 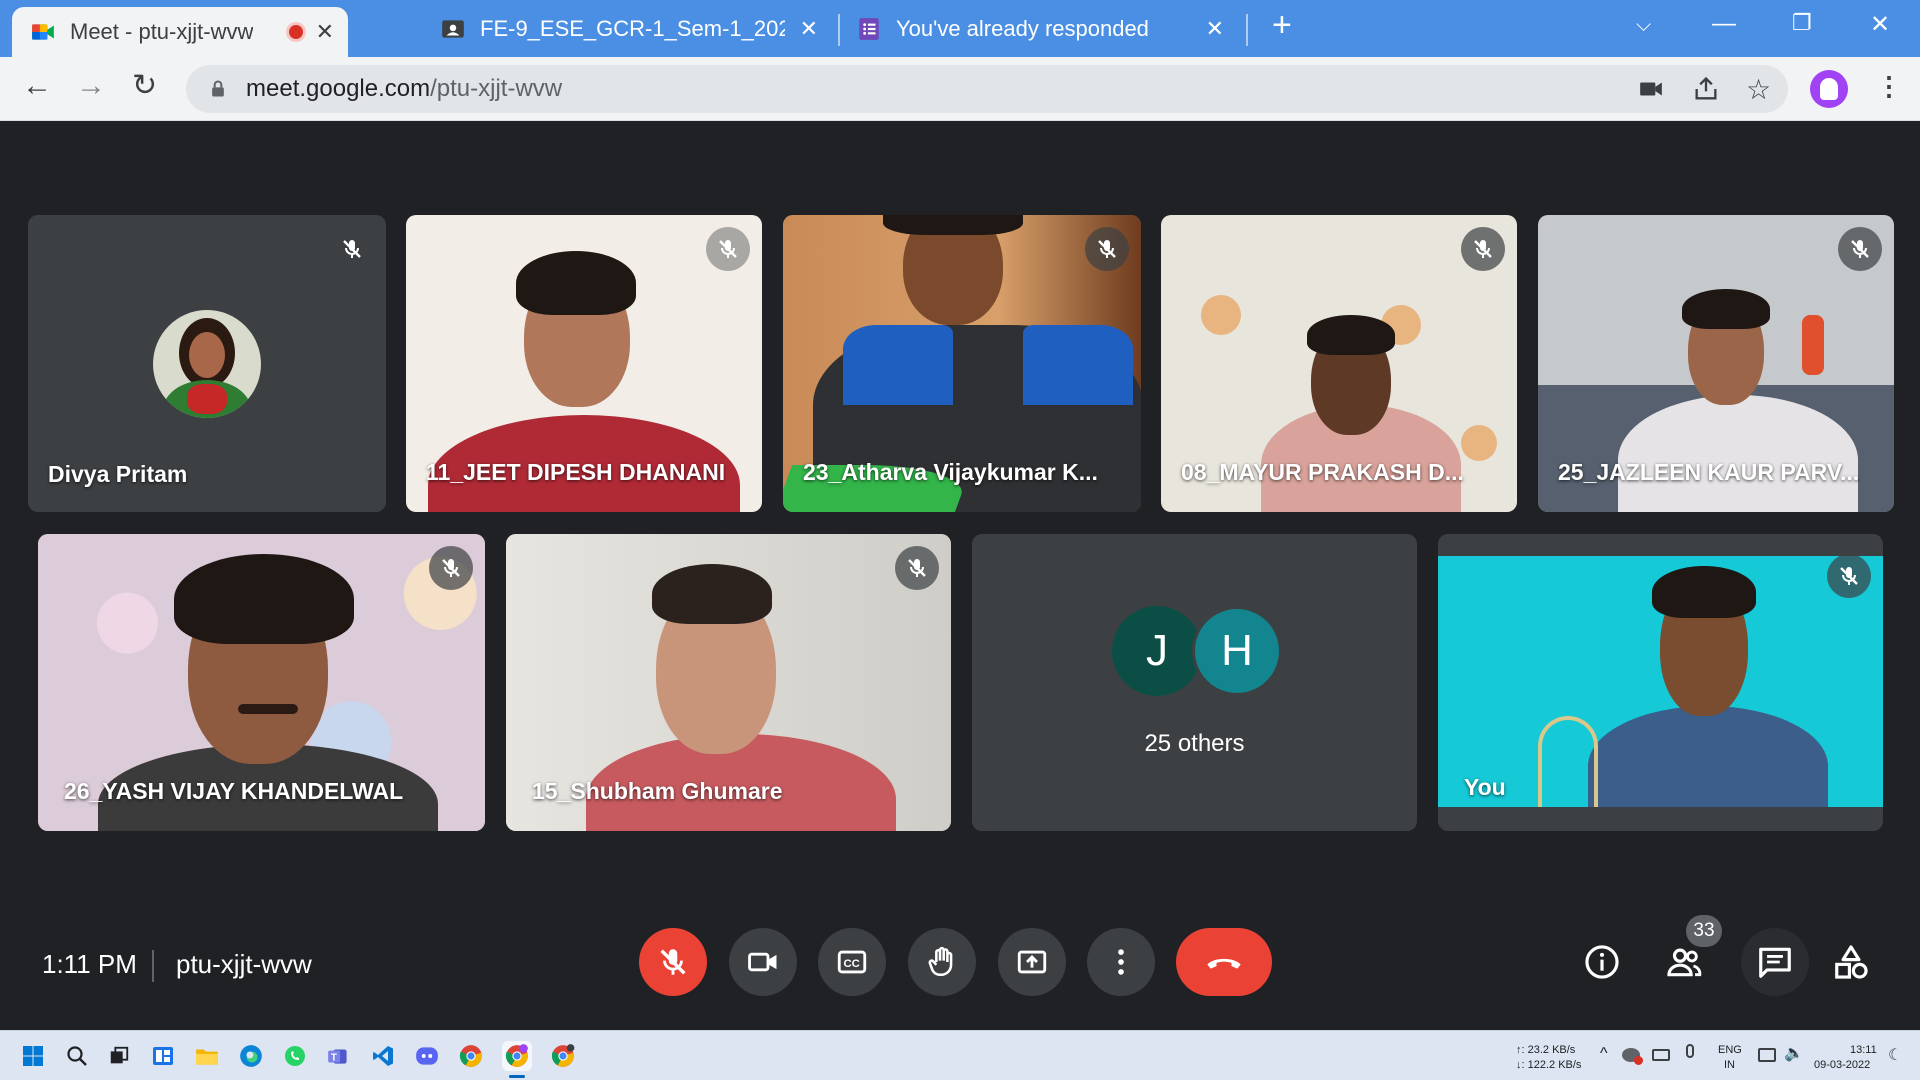 I want to click on microphone-icon, so click(x=1690, y=1051).